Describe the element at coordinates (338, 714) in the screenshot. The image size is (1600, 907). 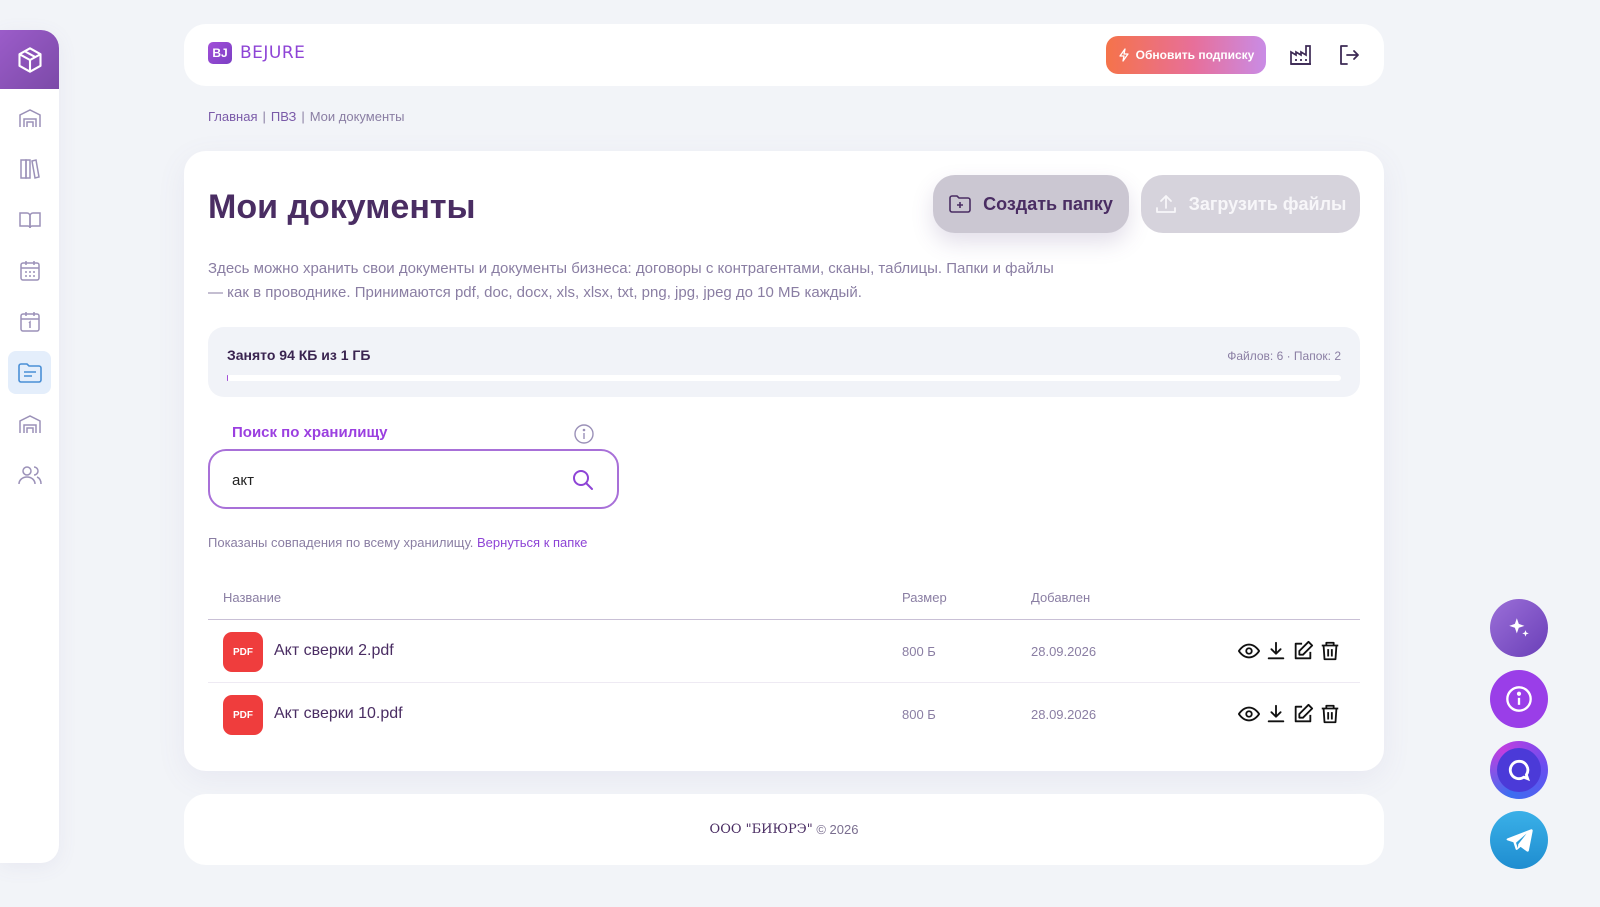
I see `file-name: Акт сверки 10.pdf` at that location.